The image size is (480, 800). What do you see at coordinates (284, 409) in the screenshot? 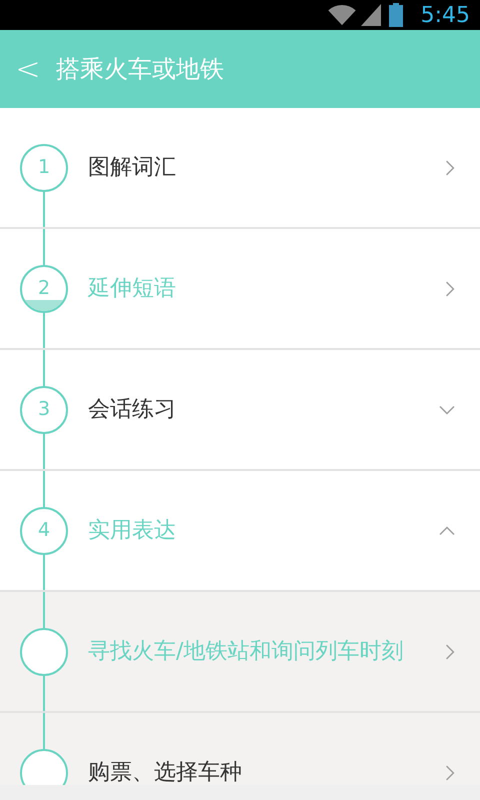
I see `step-item: 会话练习` at bounding box center [284, 409].